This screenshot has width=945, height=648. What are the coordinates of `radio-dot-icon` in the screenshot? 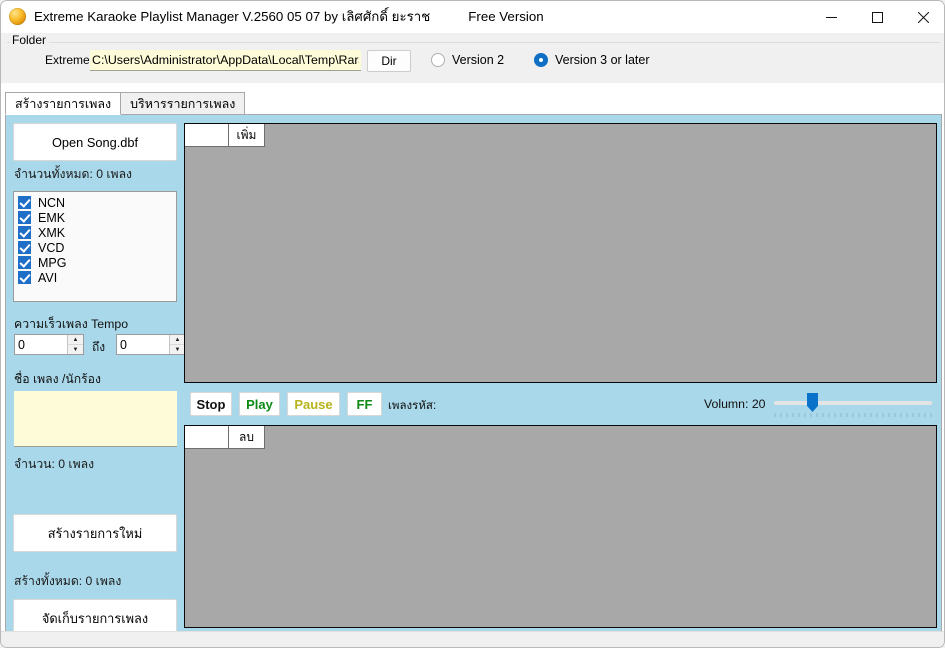 It's located at (438, 60).